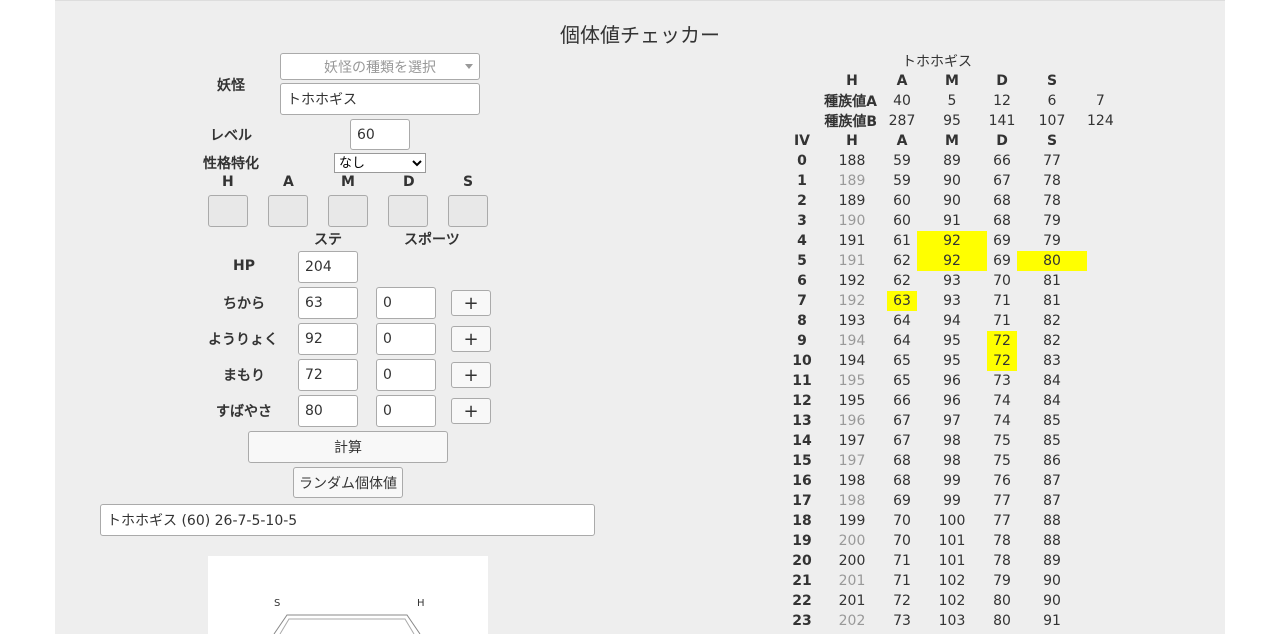 The height and width of the screenshot is (638, 1280). I want to click on level-input: 60, so click(380, 134).